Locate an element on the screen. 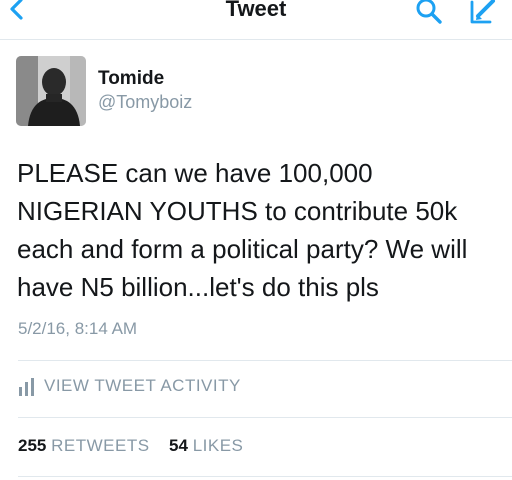 This screenshot has width=512, height=480. navigation-bar: Tweet is located at coordinates (256, 20).